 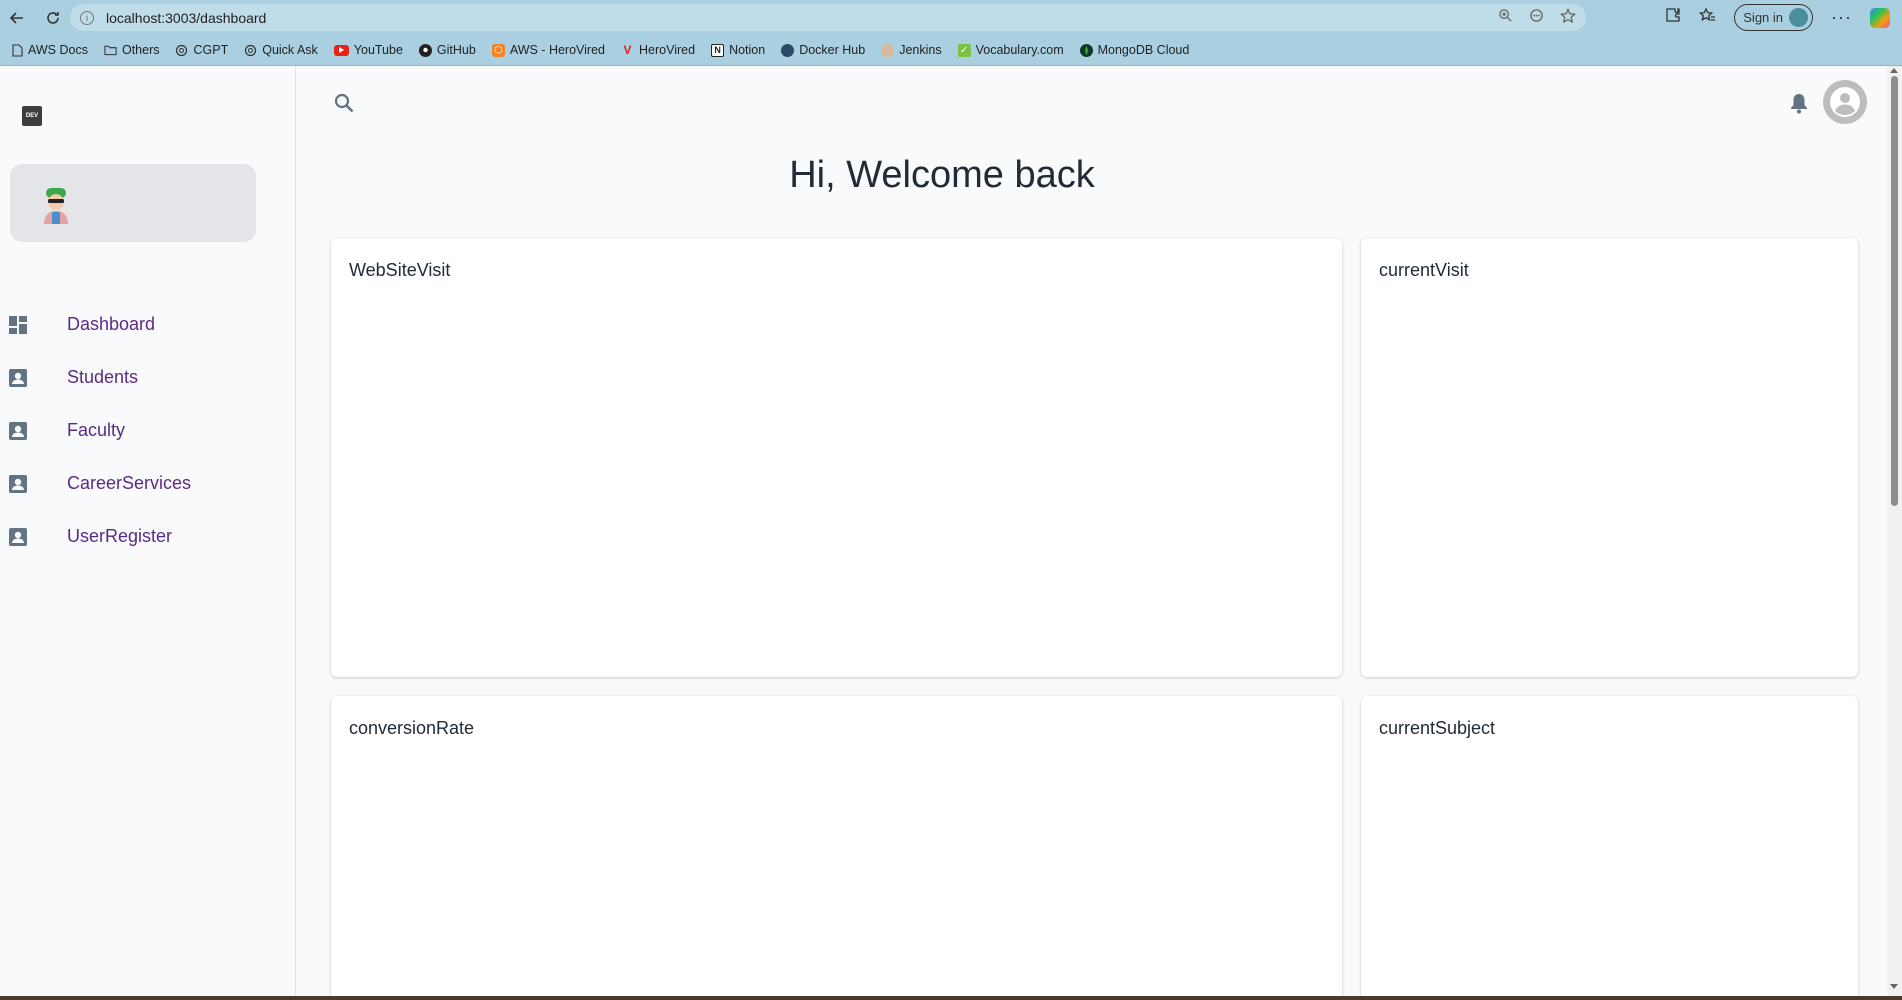 What do you see at coordinates (942, 175) in the screenshot?
I see `page-title: Hi, Welcome back` at bounding box center [942, 175].